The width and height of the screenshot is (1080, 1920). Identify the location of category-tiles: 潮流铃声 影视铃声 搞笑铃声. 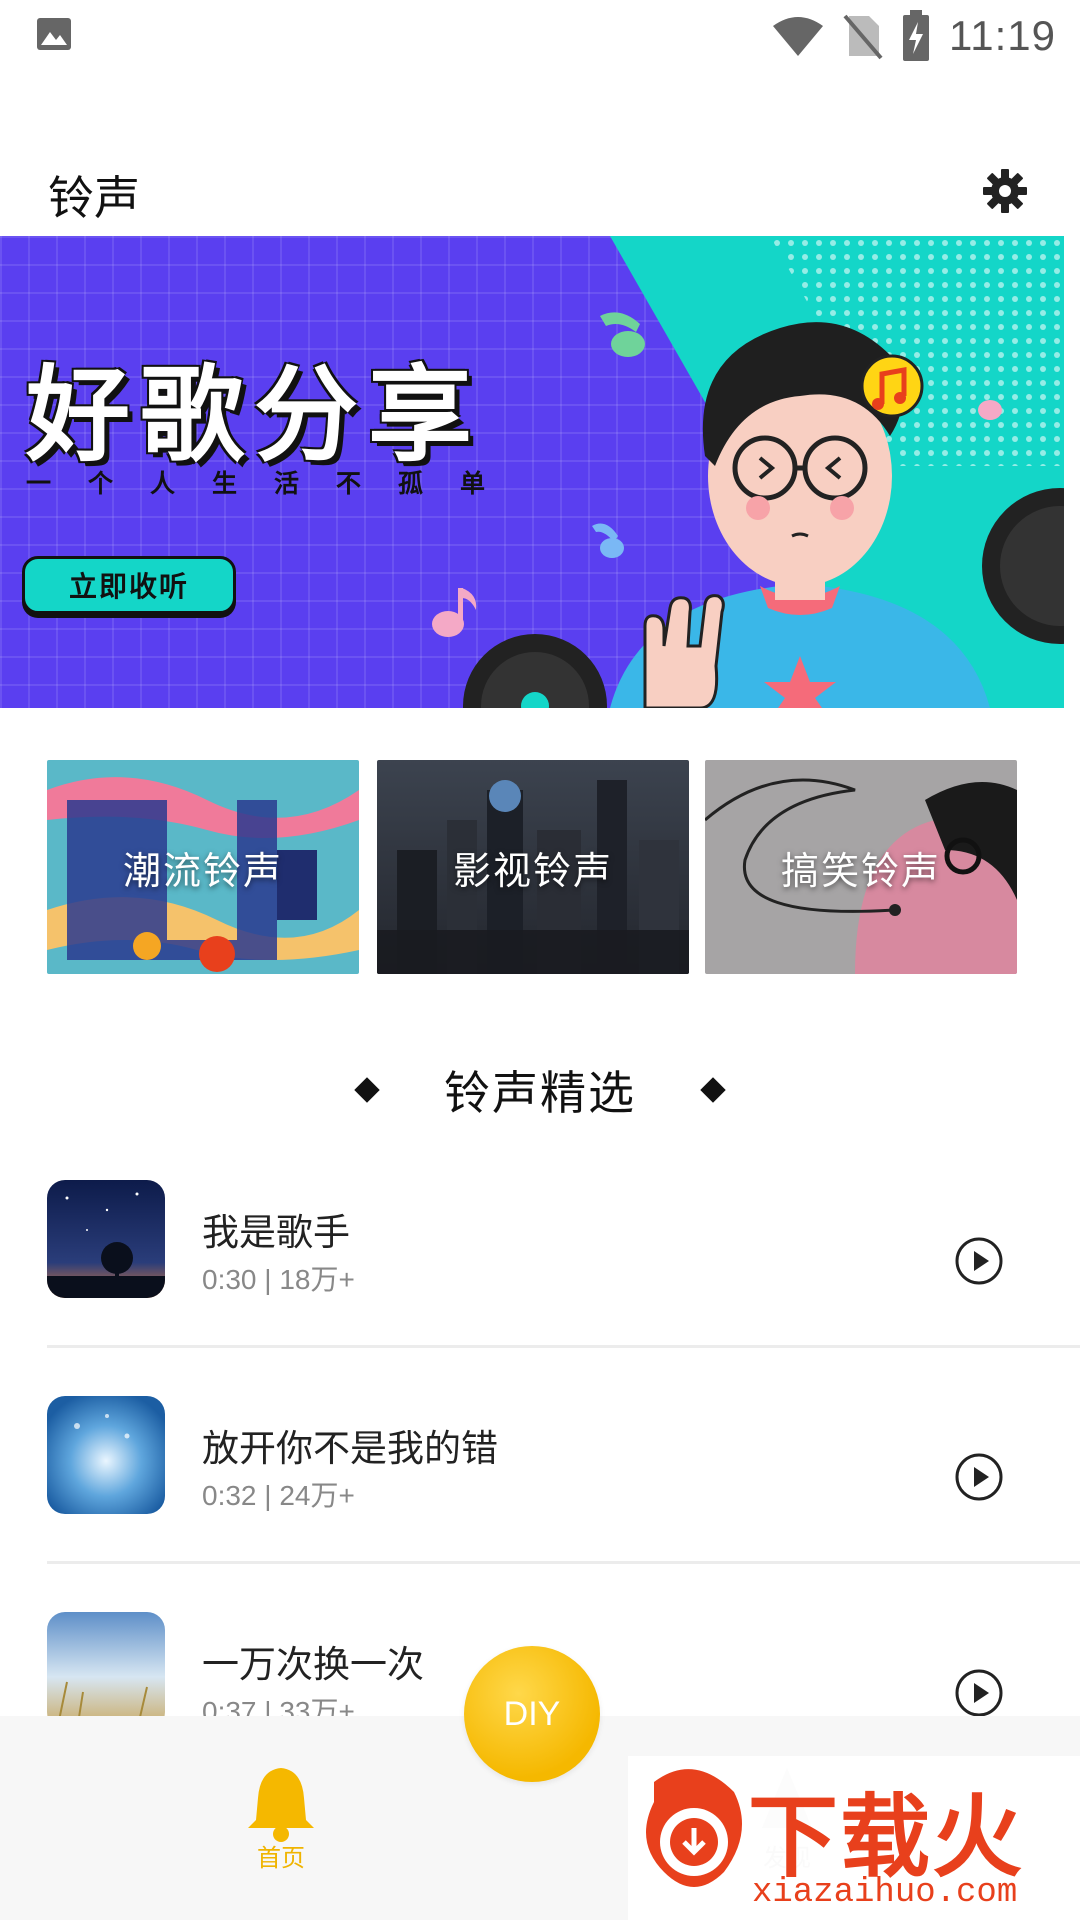
(532, 867).